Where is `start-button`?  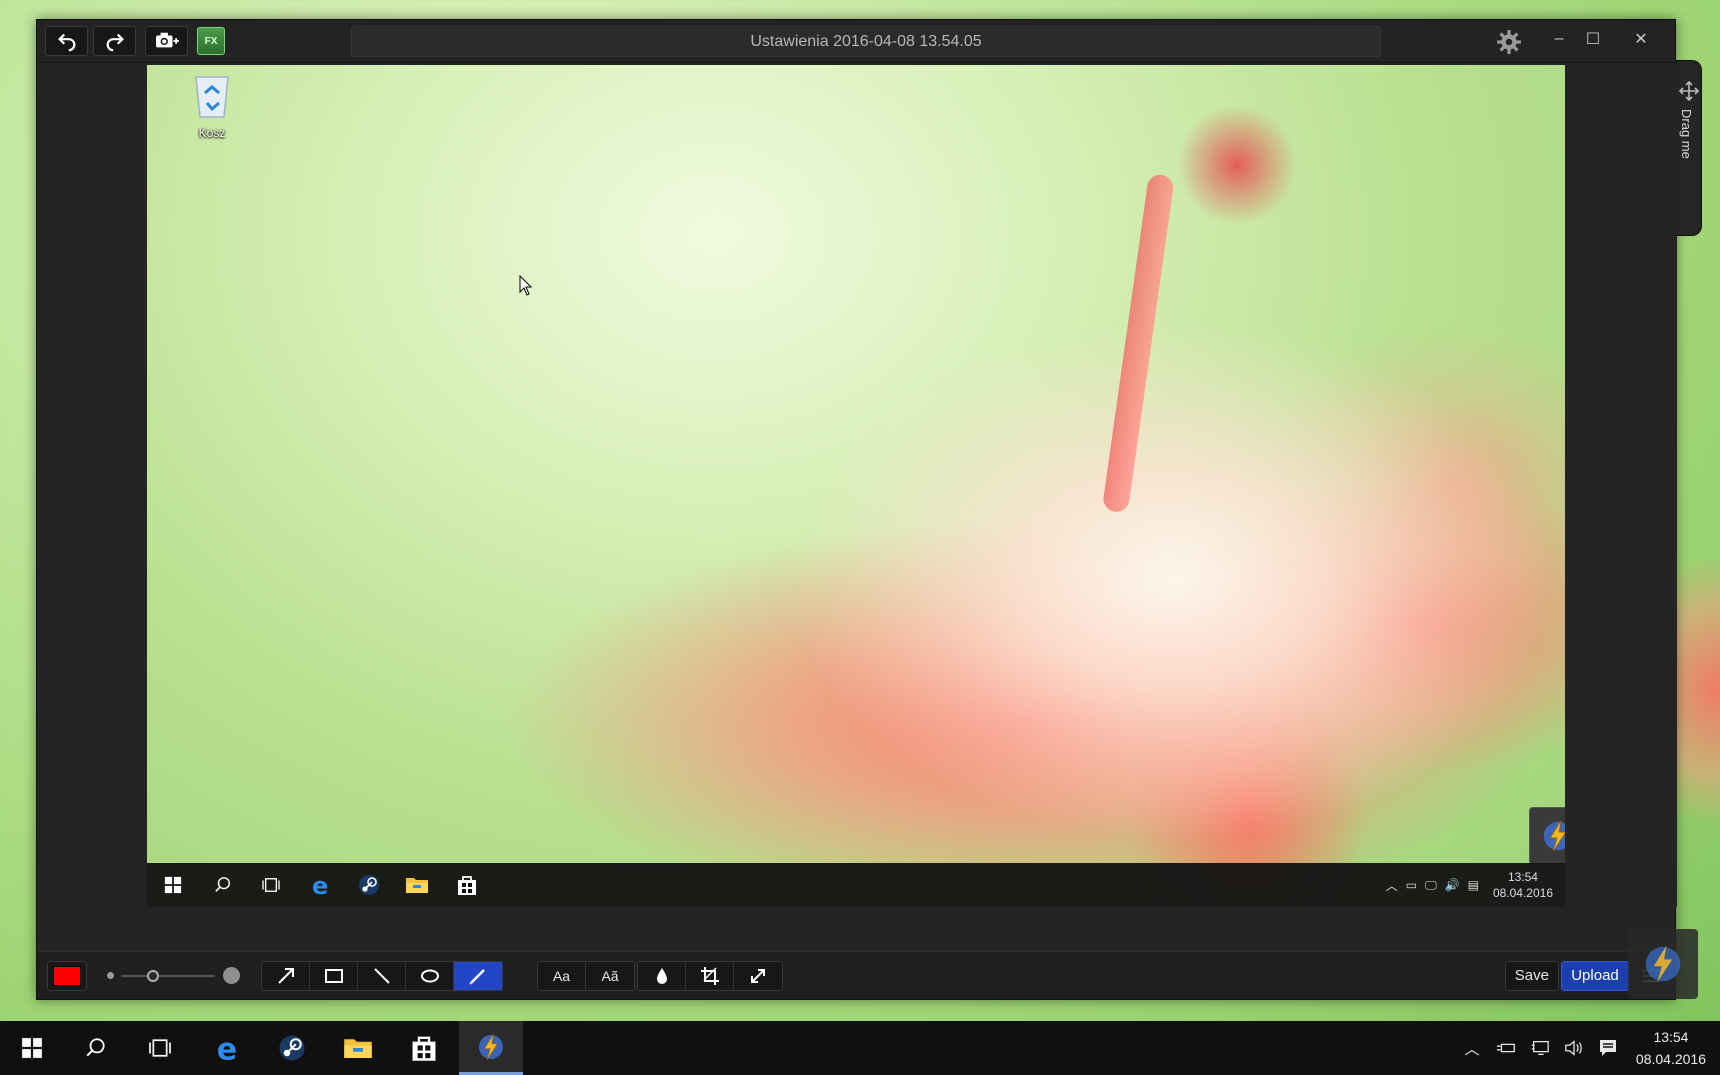 start-button is located at coordinates (32, 1048).